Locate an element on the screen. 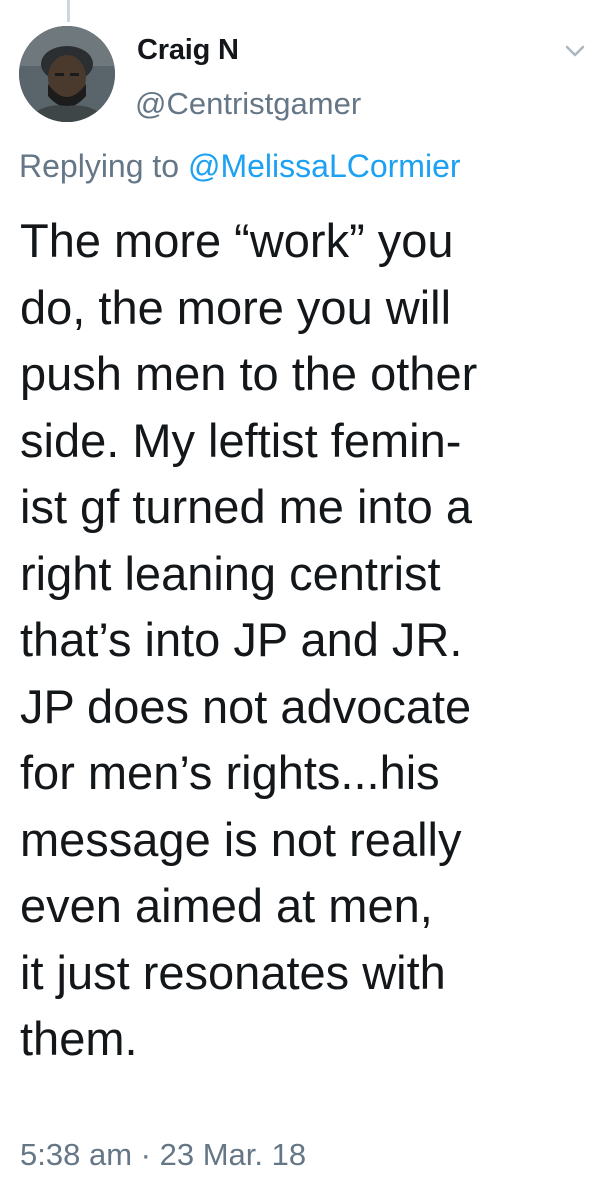  tweet-text-line: that’s into JP and JR. is located at coordinates (241, 639).